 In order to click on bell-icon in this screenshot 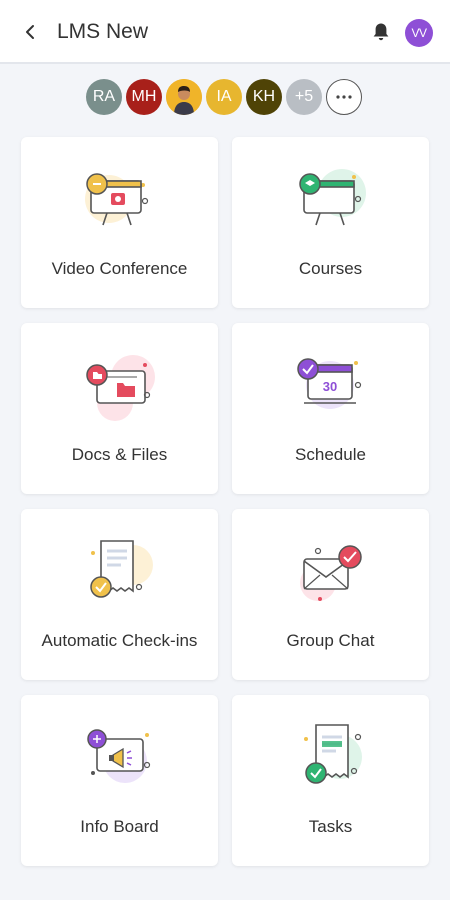, I will do `click(381, 32)`.